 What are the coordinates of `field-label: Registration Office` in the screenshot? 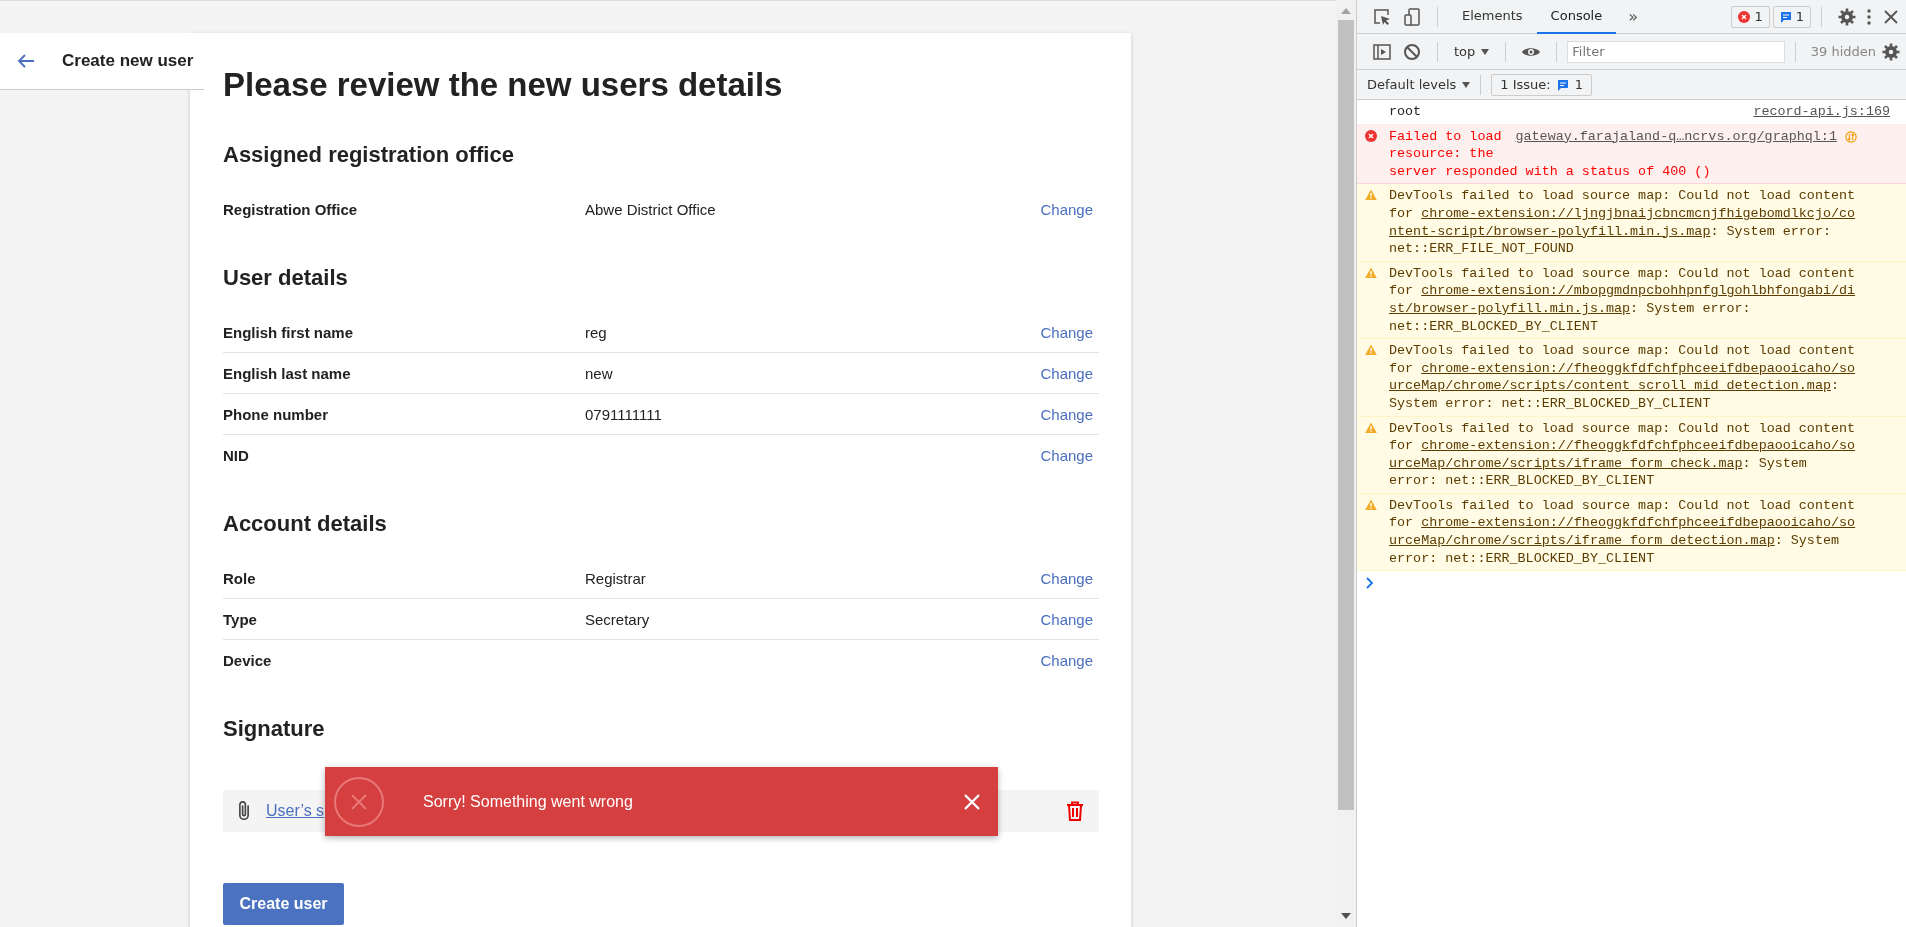 It's located at (291, 209).